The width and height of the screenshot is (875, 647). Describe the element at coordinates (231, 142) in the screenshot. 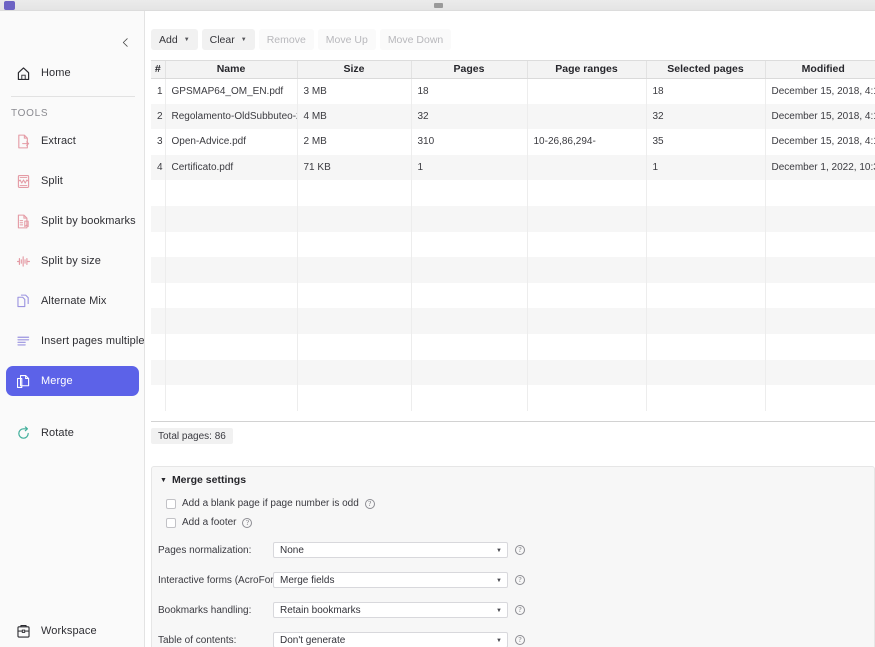

I see `cell-name: Open-Advice.pdf` at that location.